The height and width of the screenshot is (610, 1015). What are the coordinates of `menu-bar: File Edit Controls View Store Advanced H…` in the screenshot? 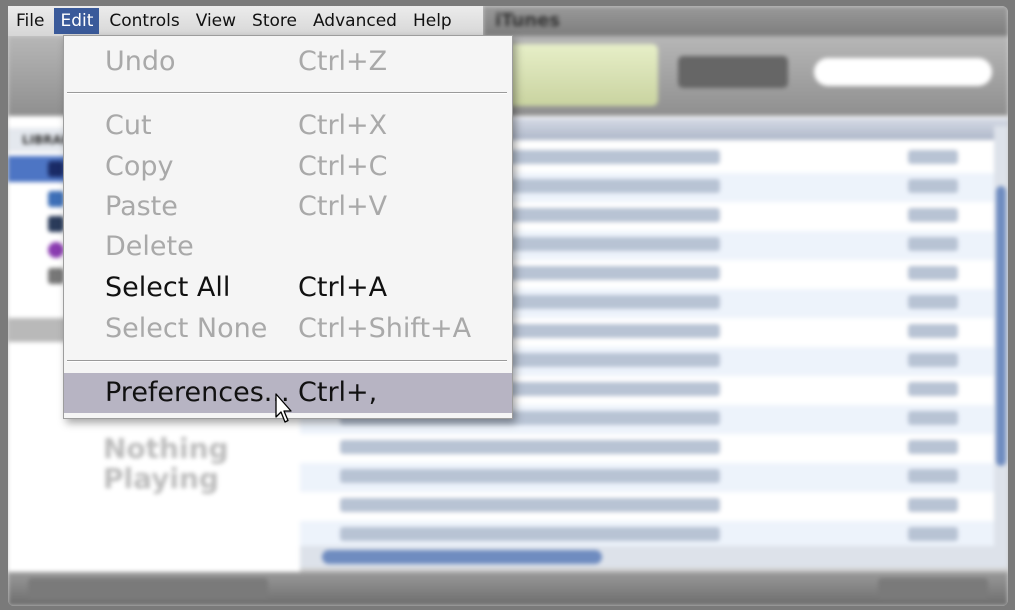 It's located at (245, 21).